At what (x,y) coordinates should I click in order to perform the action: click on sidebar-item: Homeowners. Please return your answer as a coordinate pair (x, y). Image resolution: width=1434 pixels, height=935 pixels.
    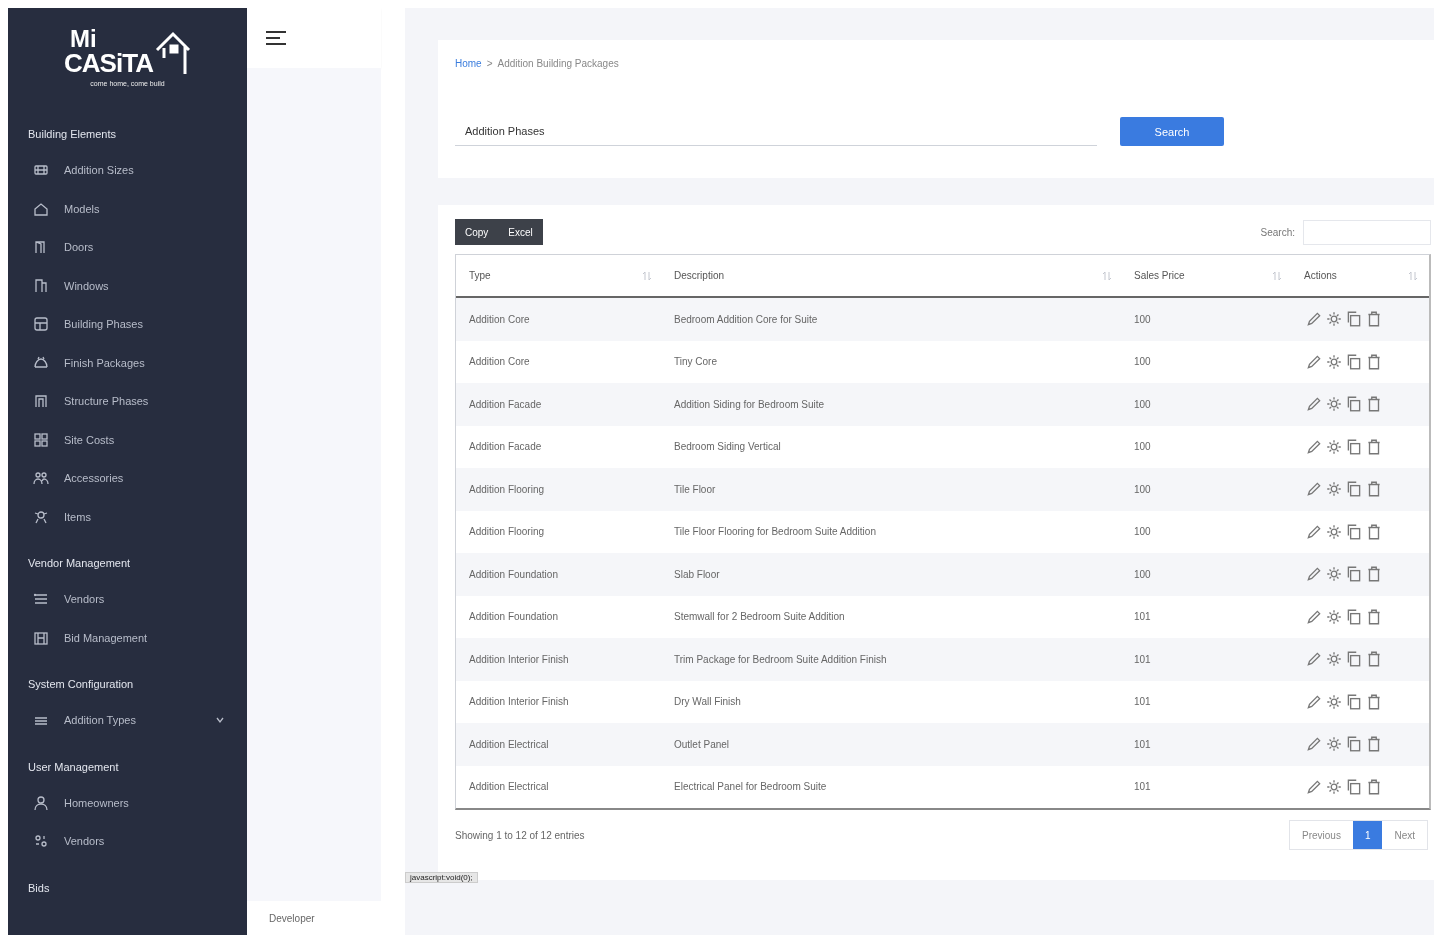
    Looking at the image, I should click on (127, 802).